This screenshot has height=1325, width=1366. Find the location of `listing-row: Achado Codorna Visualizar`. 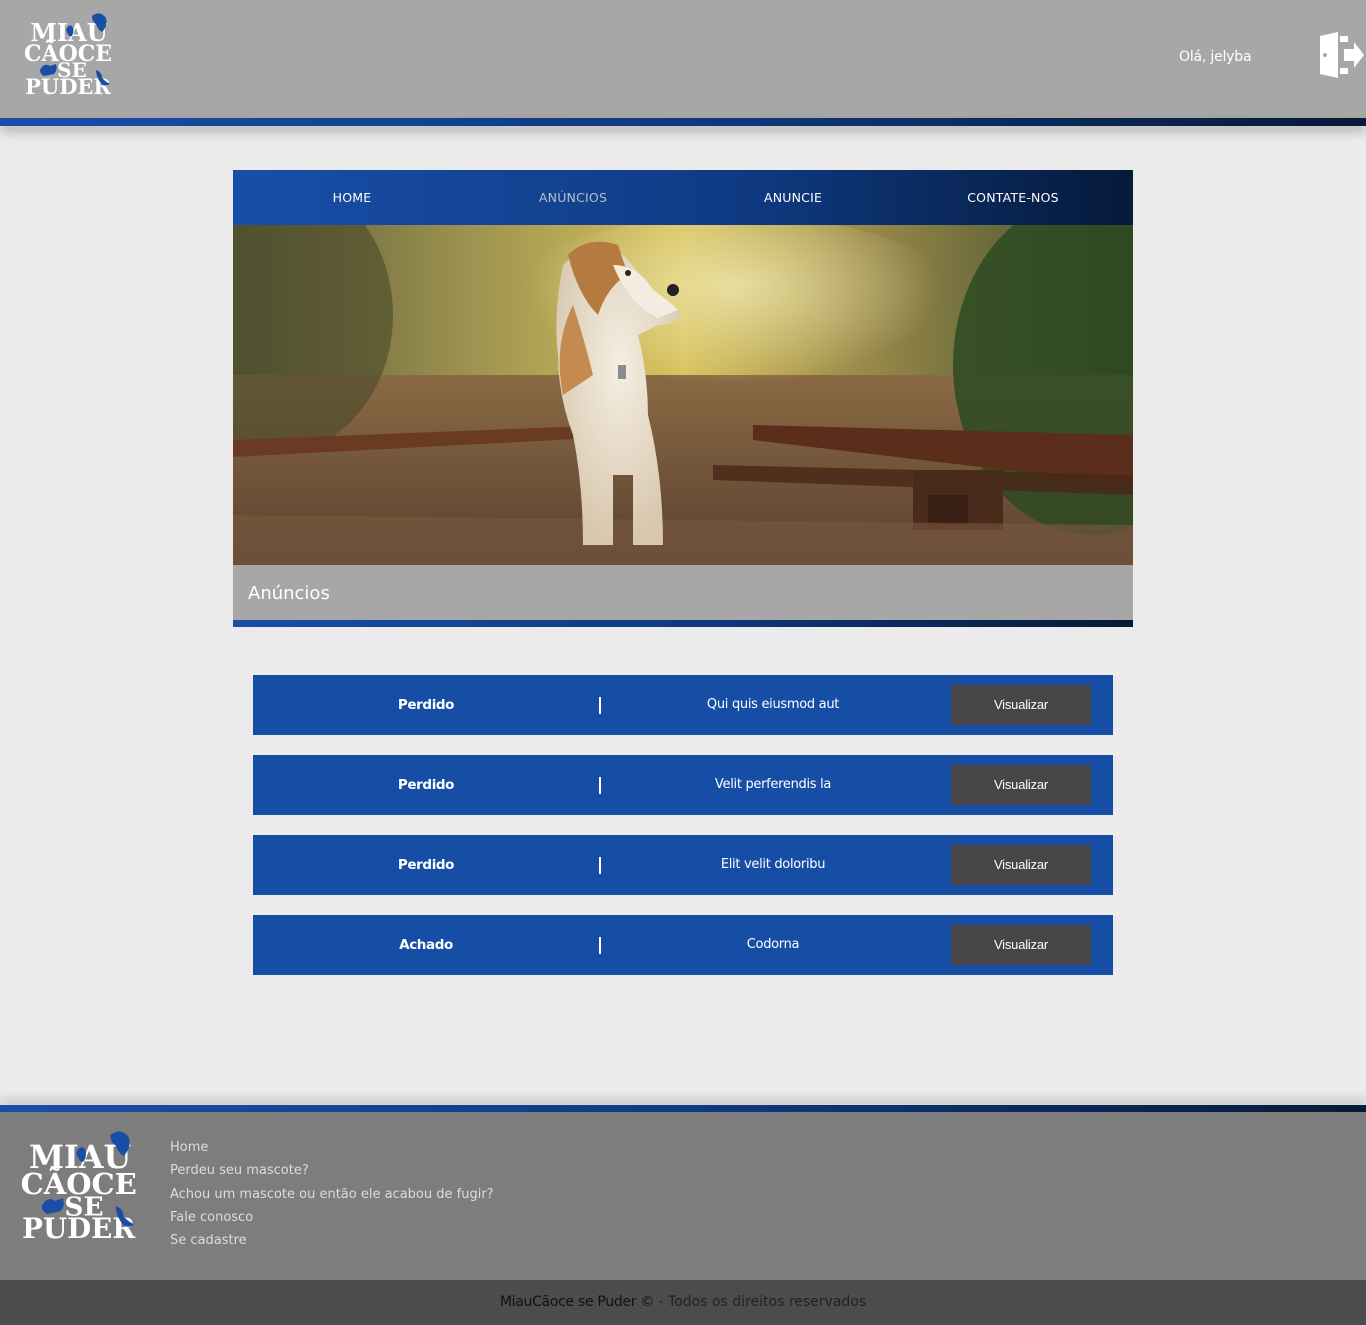

listing-row: Achado Codorna Visualizar is located at coordinates (683, 945).